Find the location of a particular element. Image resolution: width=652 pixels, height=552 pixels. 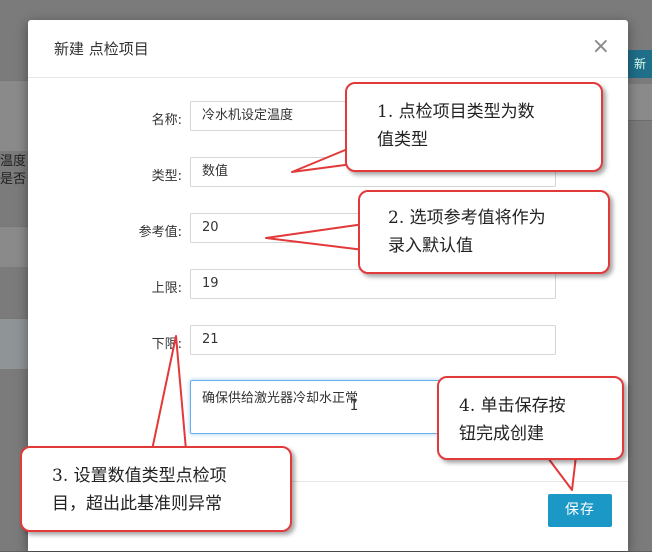

bg-new-button: 新 is located at coordinates (640, 64).